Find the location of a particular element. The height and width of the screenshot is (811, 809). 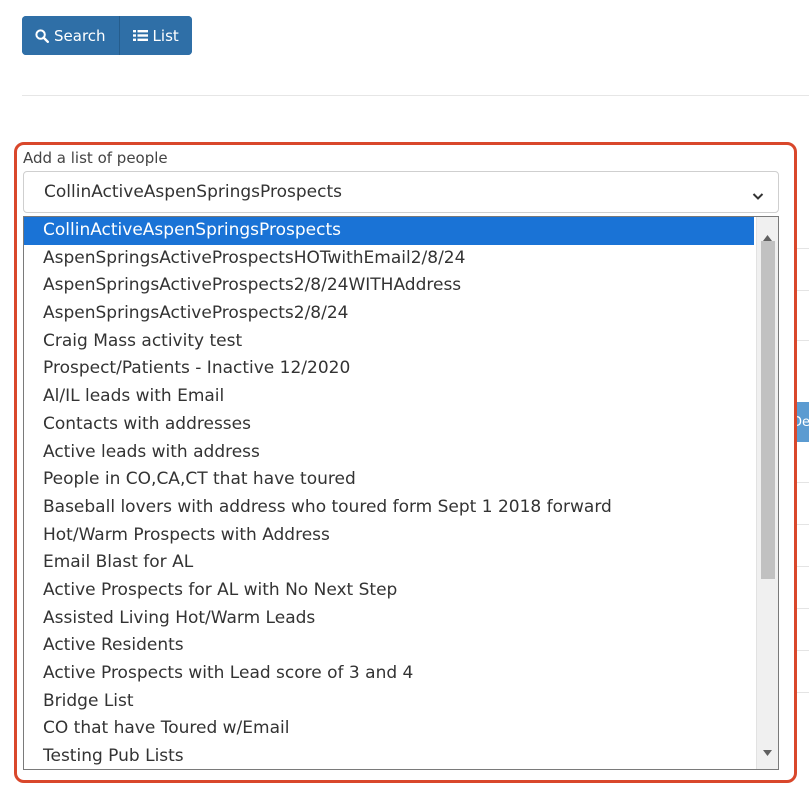

scrollbar-thumb is located at coordinates (768, 410).